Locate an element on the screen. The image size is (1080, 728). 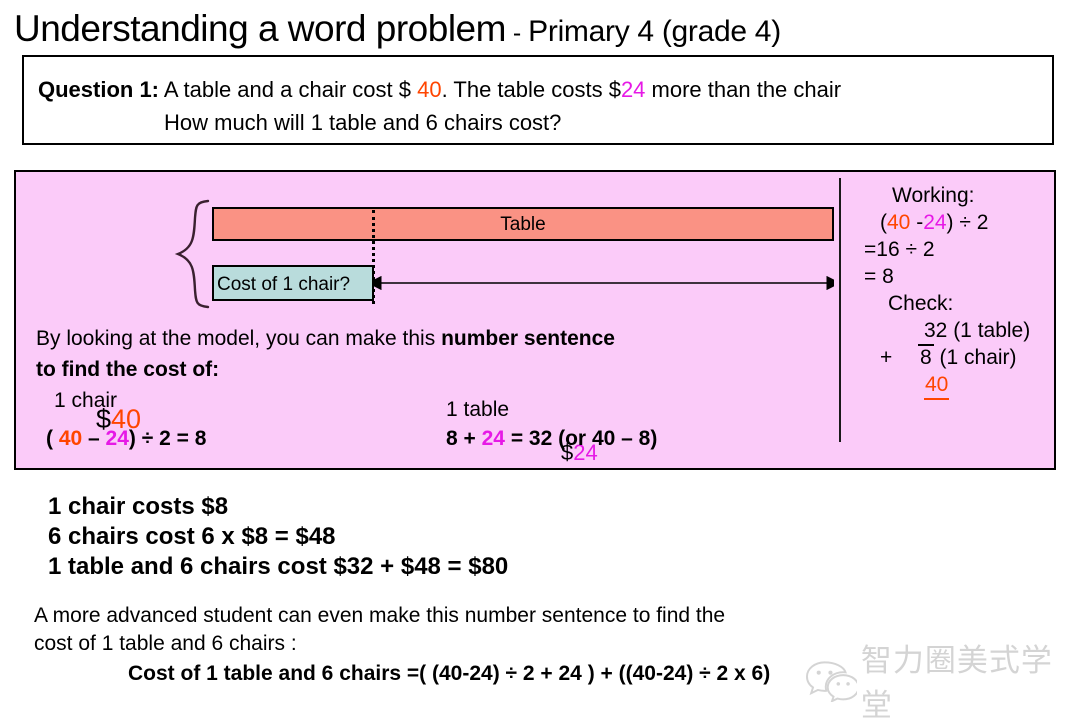
check-row-chair: +8 (1 chair) is located at coordinates (959, 357).